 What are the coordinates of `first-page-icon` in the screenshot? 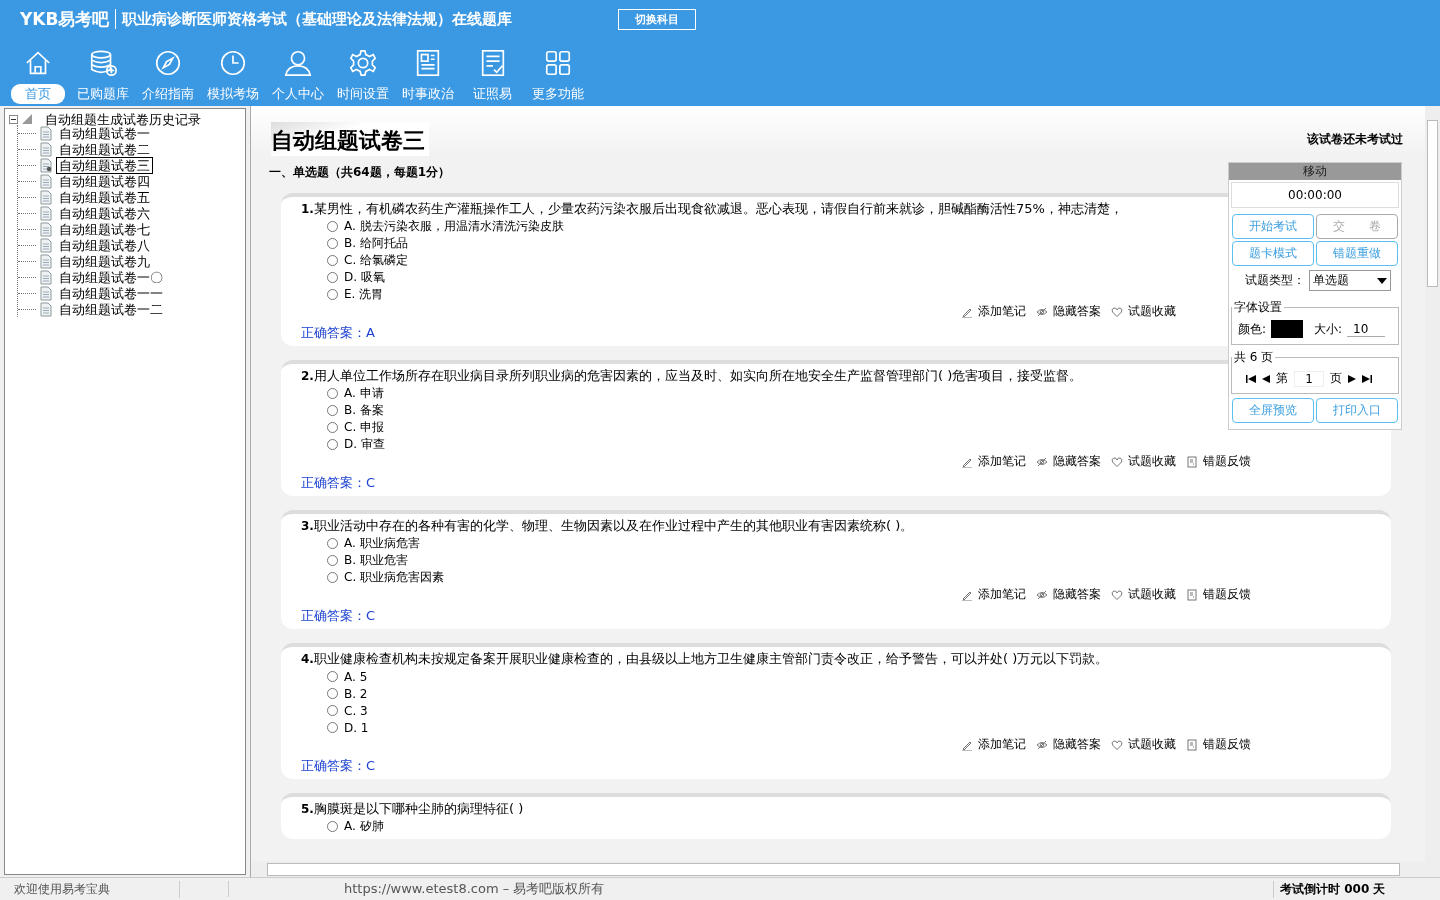 It's located at (1251, 378).